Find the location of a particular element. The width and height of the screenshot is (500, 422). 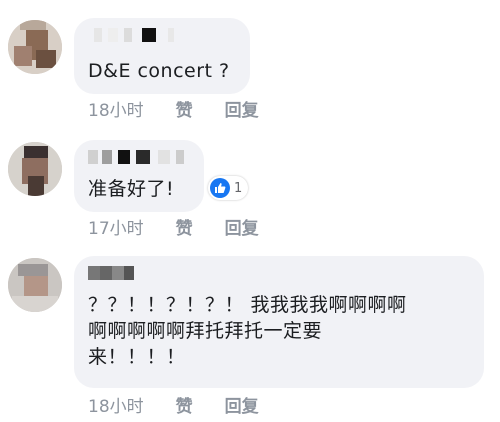

comment-timestamp: 17小时 is located at coordinates (116, 228).